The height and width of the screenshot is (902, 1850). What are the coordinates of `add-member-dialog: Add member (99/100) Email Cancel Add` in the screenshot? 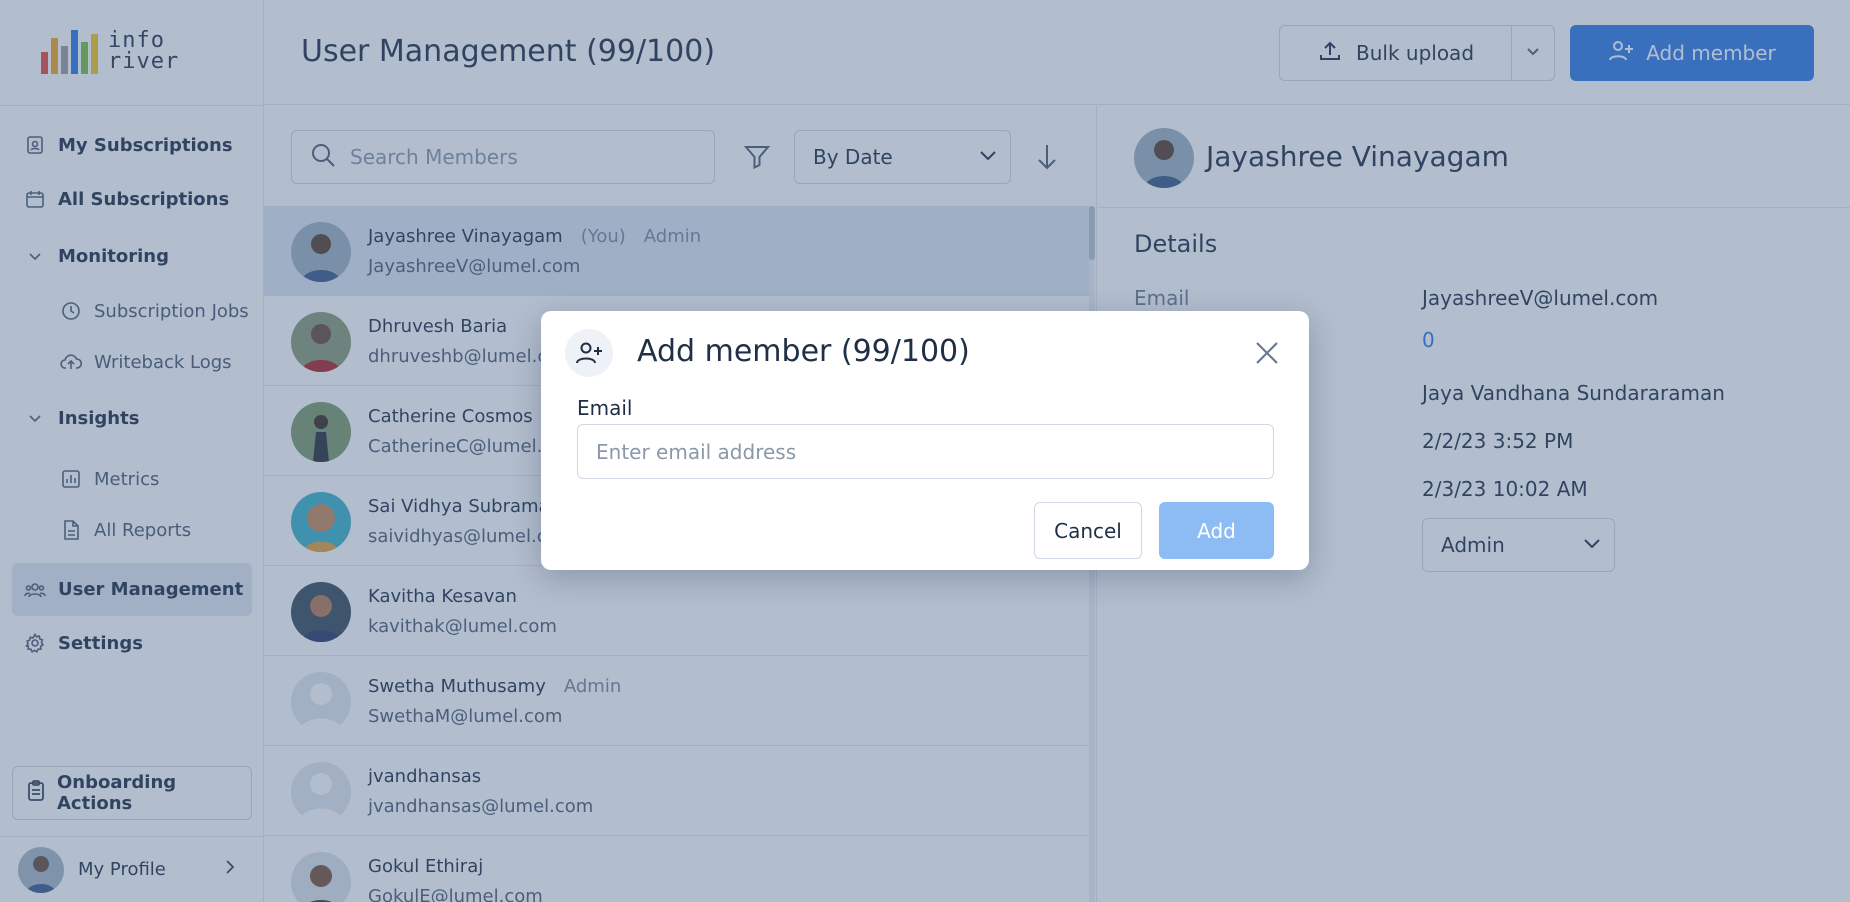 It's located at (925, 440).